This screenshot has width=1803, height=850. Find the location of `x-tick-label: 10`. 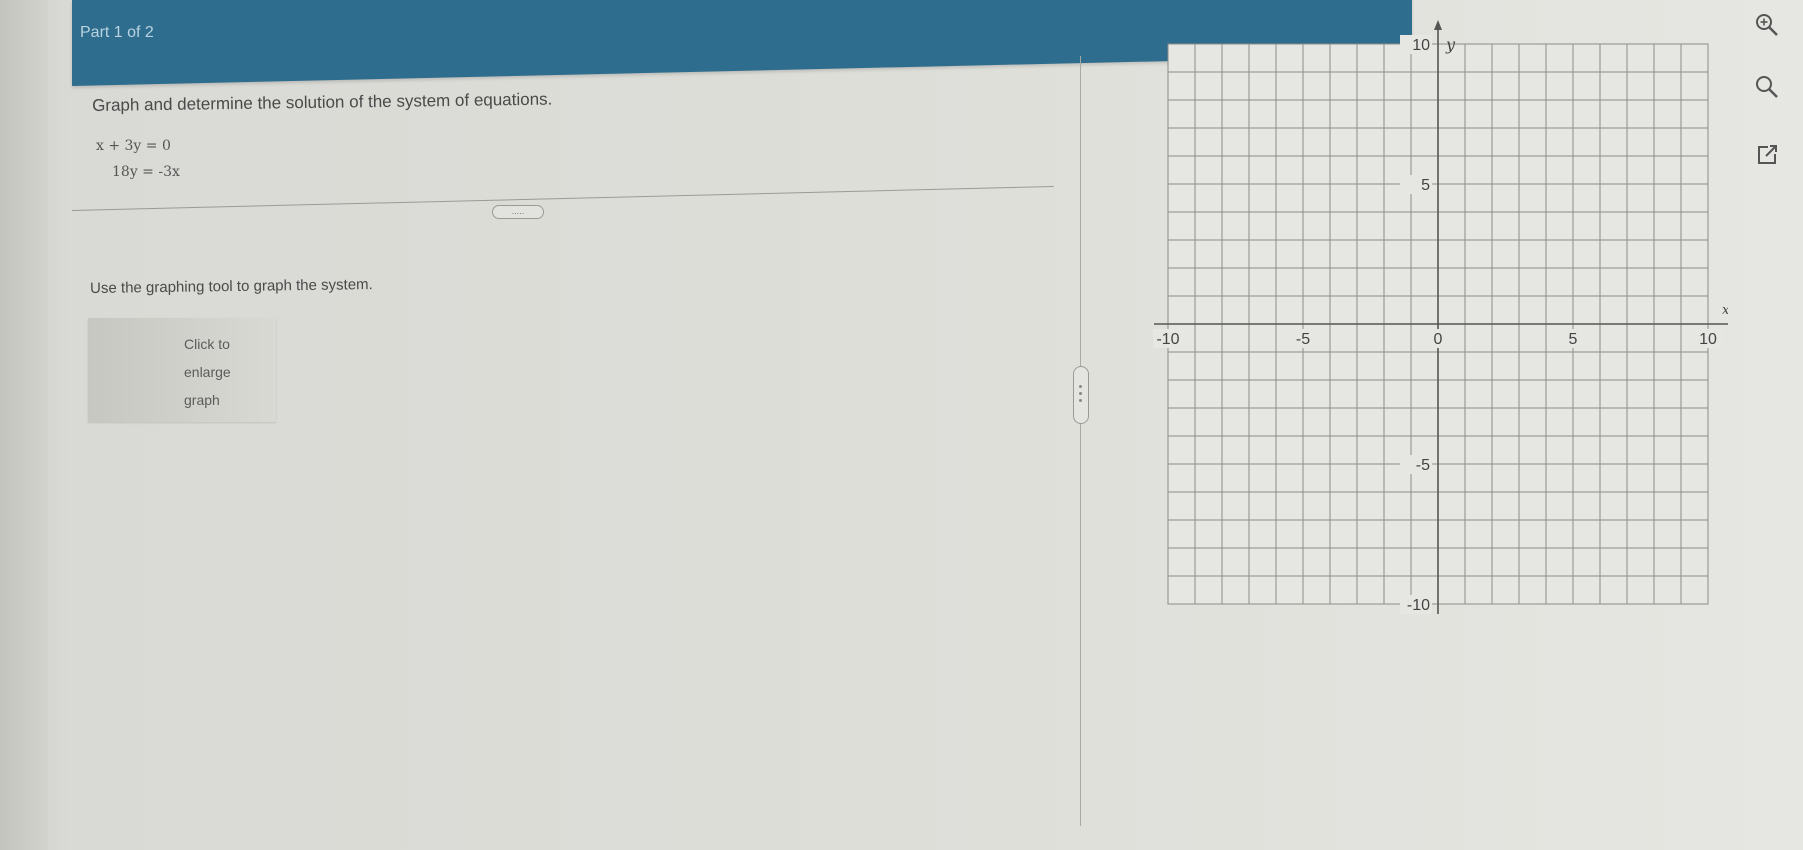

x-tick-label: 10 is located at coordinates (1708, 339).